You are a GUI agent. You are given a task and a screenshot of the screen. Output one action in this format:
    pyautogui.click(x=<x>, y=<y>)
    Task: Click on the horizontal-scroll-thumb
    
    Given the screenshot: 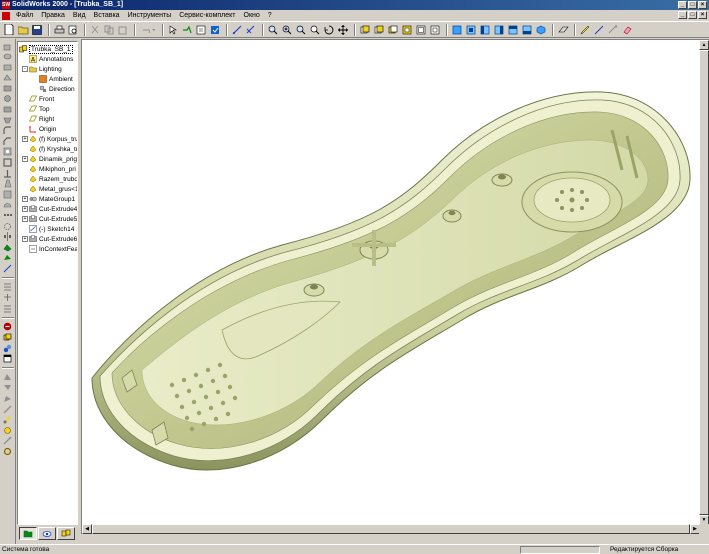 What is the action you would take?
    pyautogui.click(x=391, y=529)
    